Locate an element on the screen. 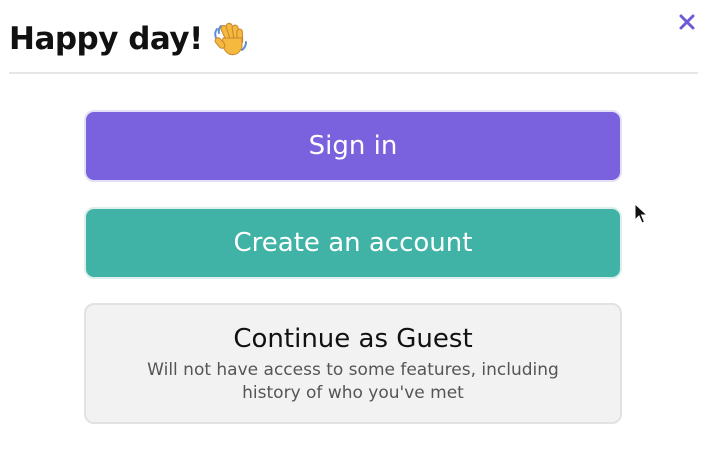 Image resolution: width=717 pixels, height=453 pixels. dialog-title: Happy day! is located at coordinates (106, 39).